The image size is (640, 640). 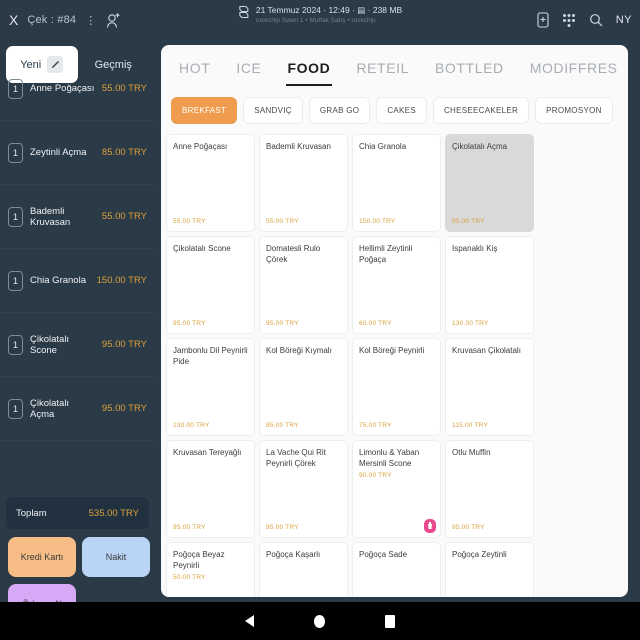 I want to click on tab-bottled: BOTTLED, so click(x=469, y=68).